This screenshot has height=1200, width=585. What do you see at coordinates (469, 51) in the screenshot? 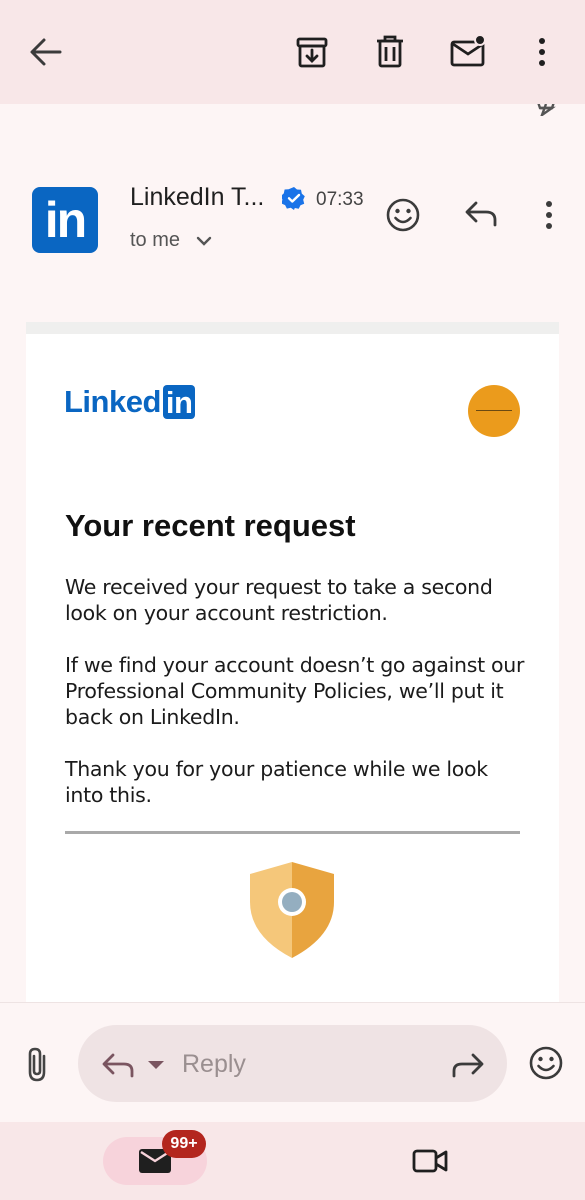
I see `mail-unread-icon` at bounding box center [469, 51].